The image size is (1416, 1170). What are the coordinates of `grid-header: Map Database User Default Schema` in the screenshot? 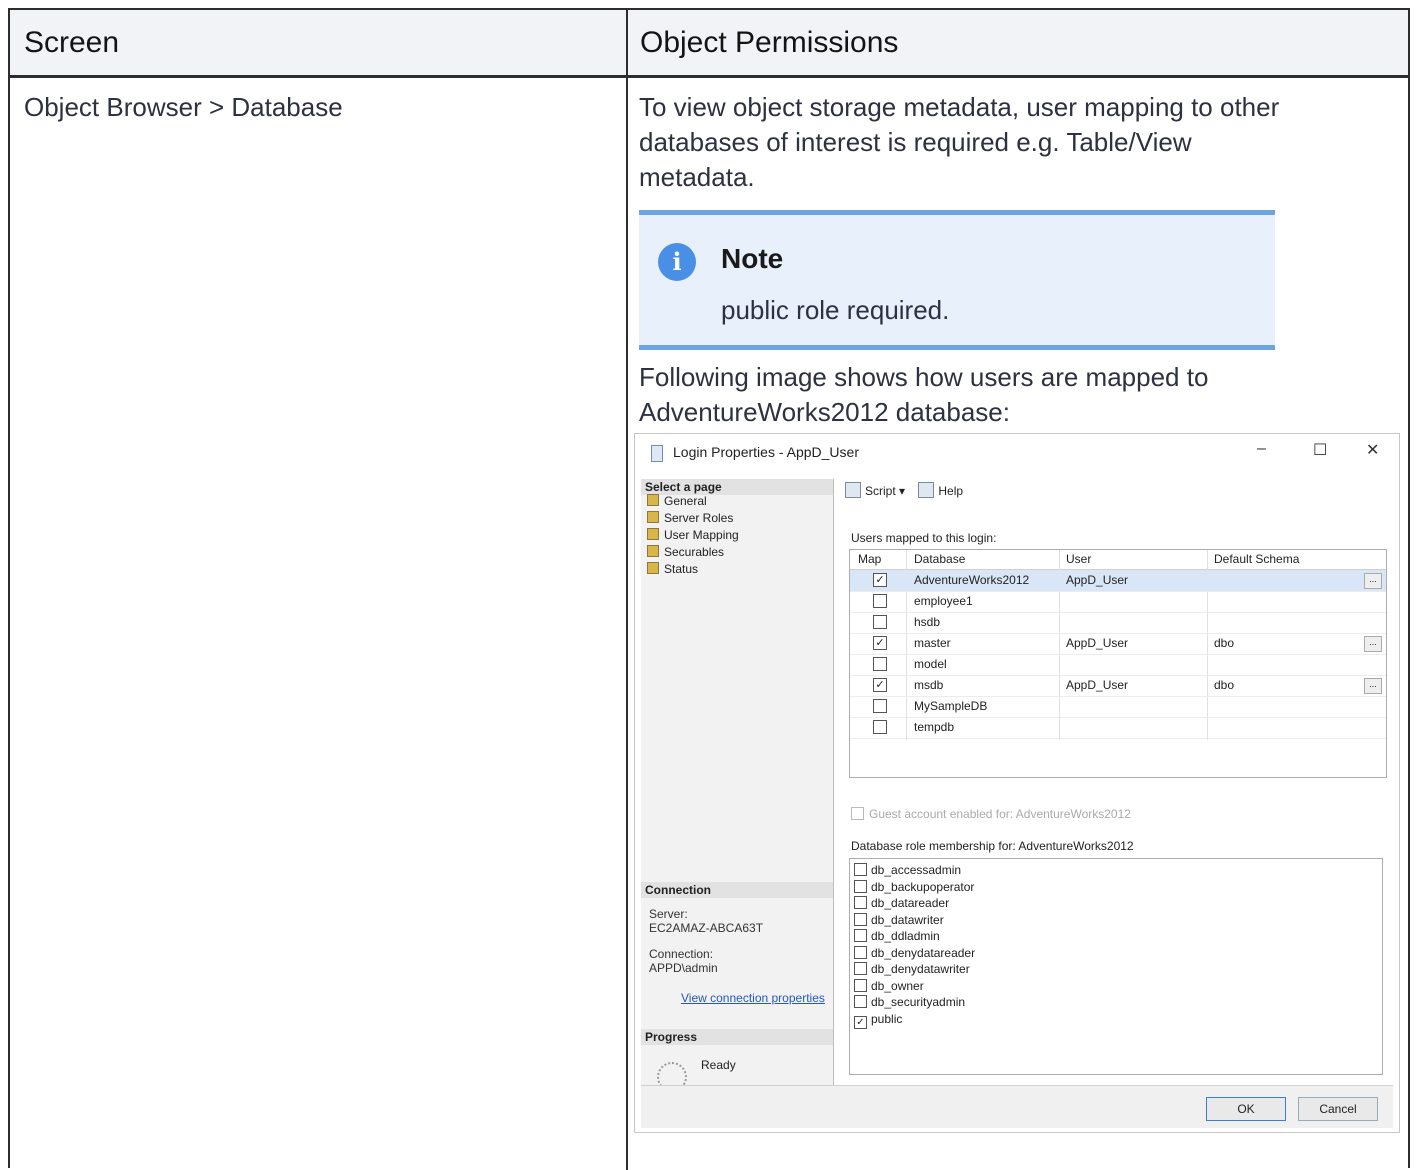 It's located at (1118, 560).